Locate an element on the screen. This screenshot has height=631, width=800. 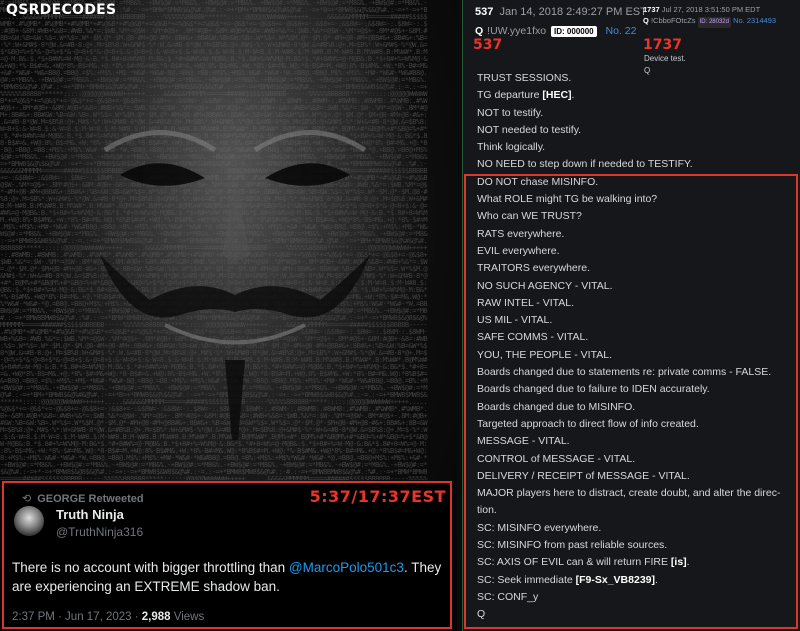
avatar is located at coordinates (29, 521).